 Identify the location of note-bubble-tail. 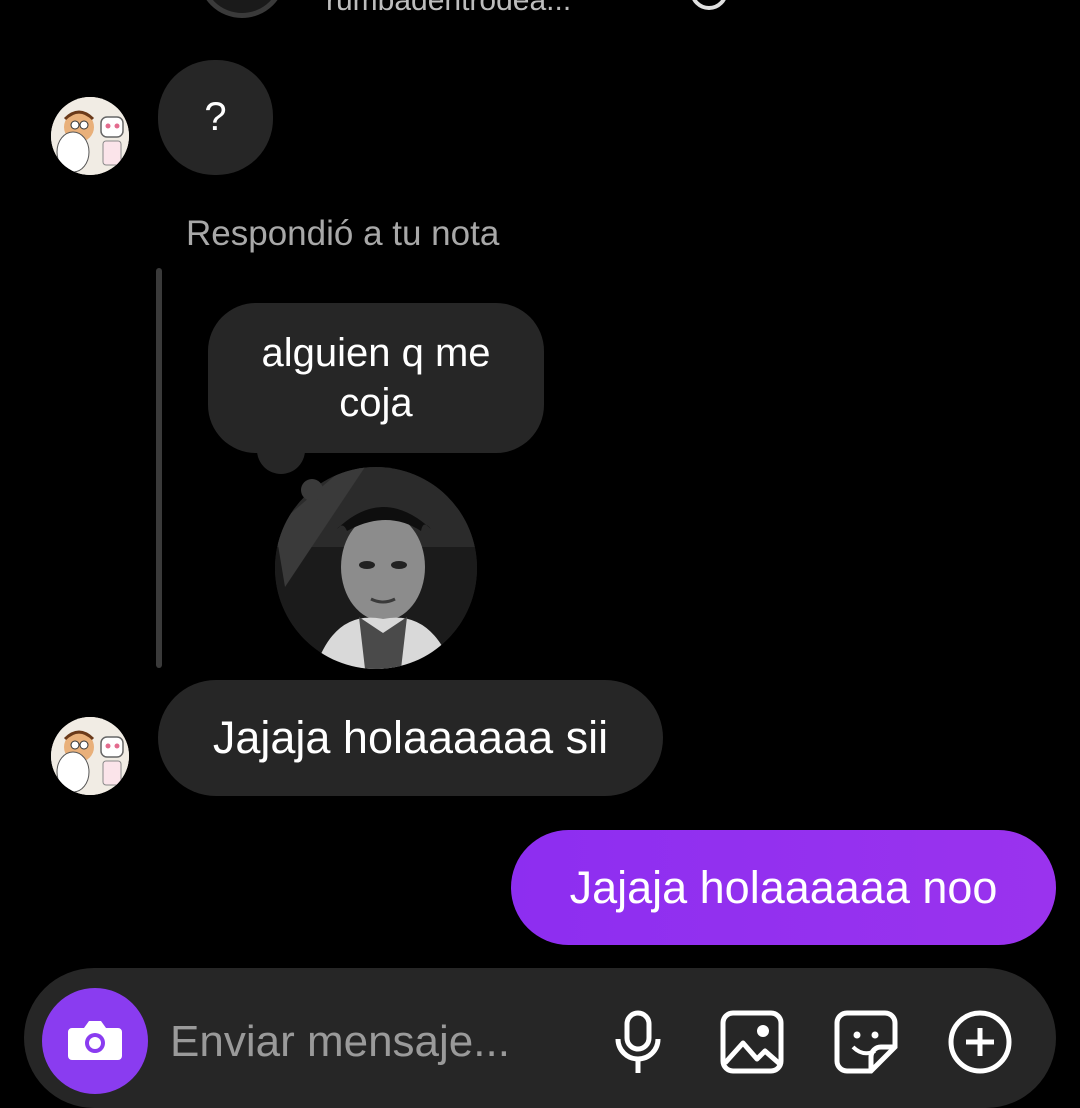
(281, 457).